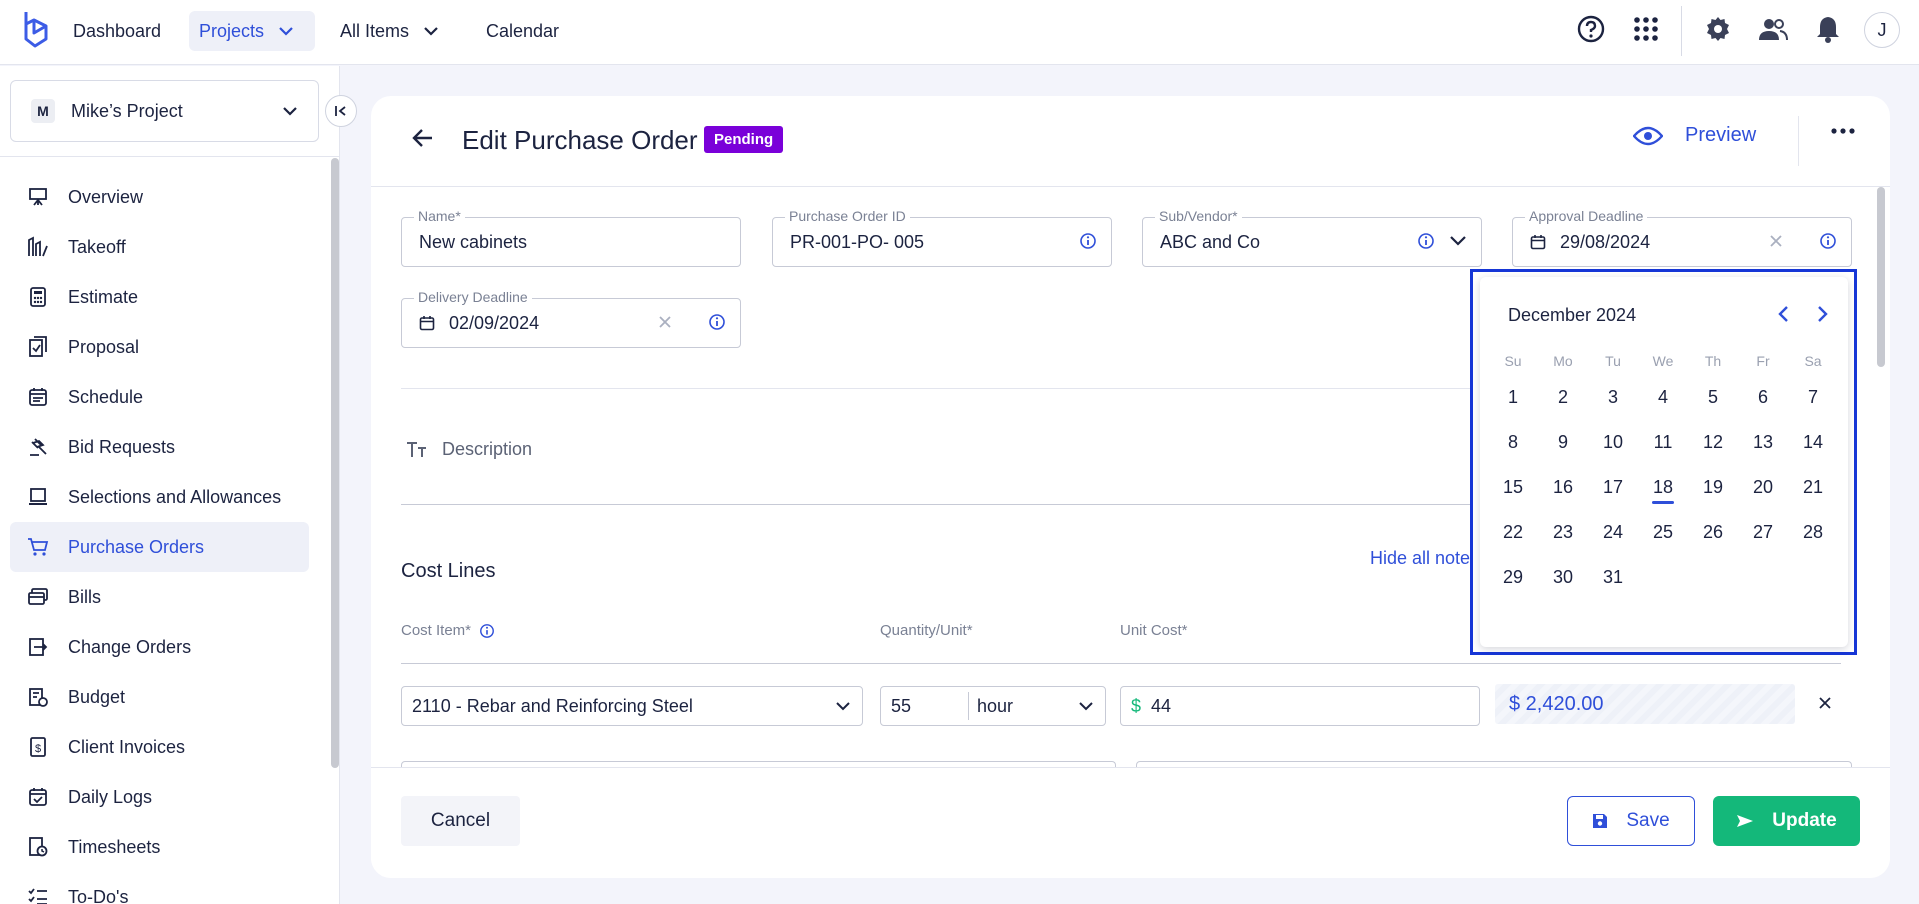 The height and width of the screenshot is (904, 1919). I want to click on purchase-order-id-field: Purchase Order ID PR-001-PO- 005, so click(942, 237).